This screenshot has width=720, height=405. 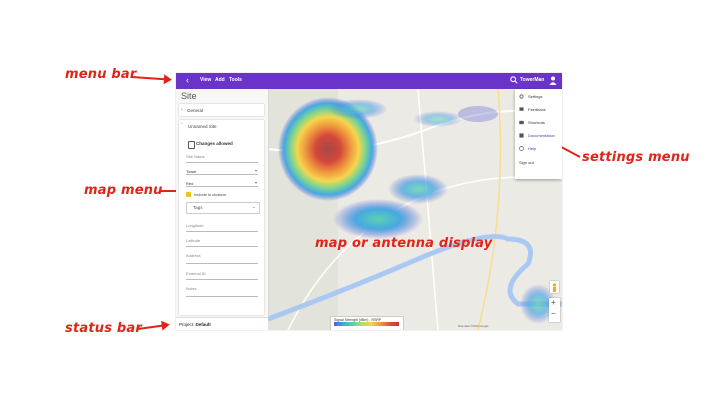 What do you see at coordinates (123, 190) in the screenshot?
I see `annotation-map-menu: map menu` at bounding box center [123, 190].